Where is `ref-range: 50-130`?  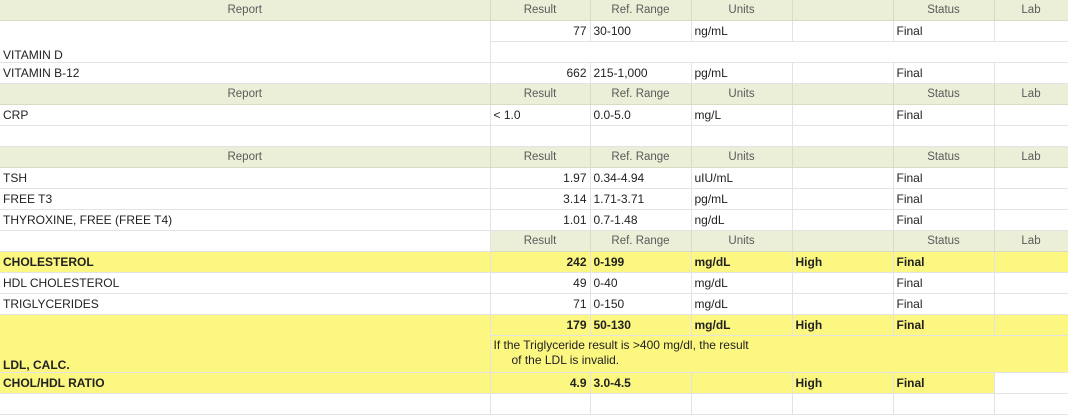 ref-range: 50-130 is located at coordinates (641, 325).